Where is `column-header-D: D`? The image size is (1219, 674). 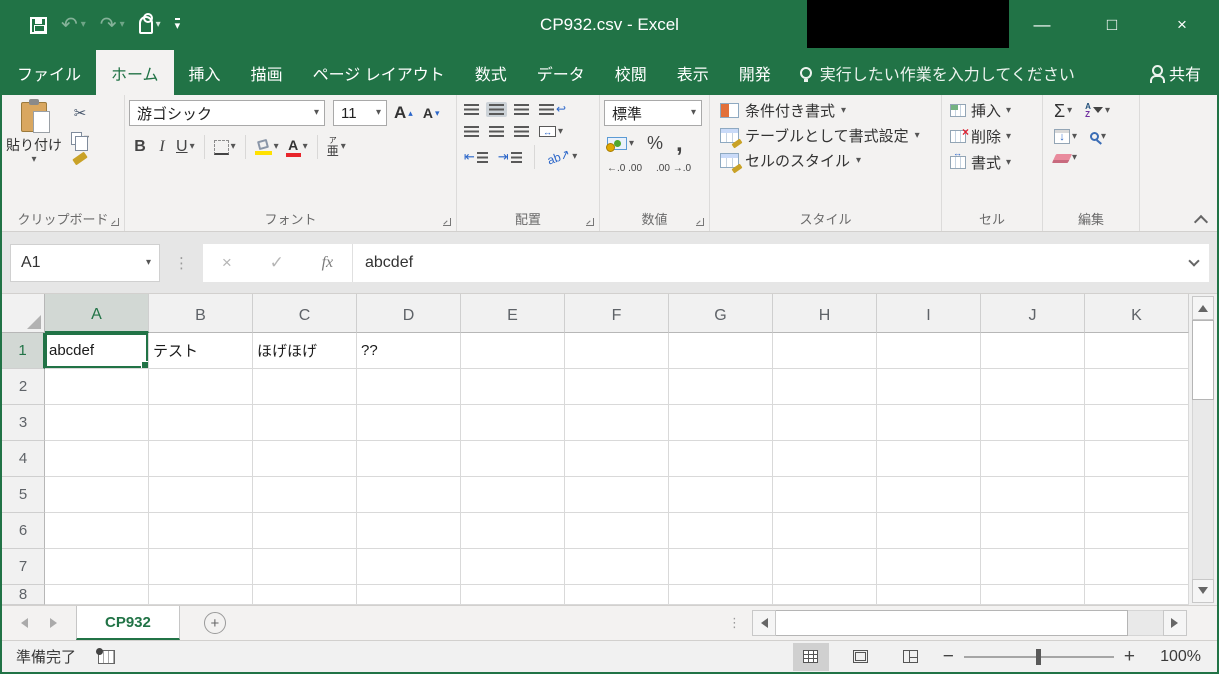
column-header-D: D is located at coordinates (409, 313).